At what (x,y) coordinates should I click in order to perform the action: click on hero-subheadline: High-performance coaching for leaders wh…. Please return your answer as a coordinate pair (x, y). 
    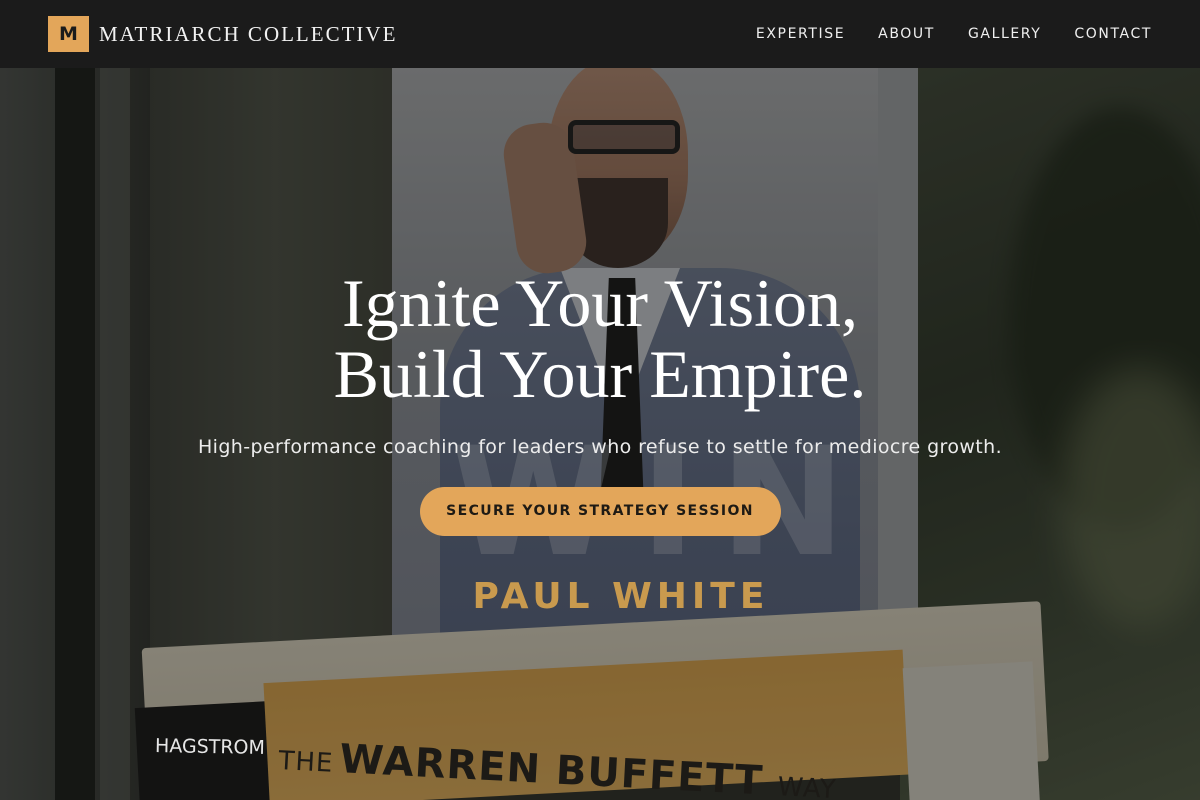
    Looking at the image, I should click on (600, 447).